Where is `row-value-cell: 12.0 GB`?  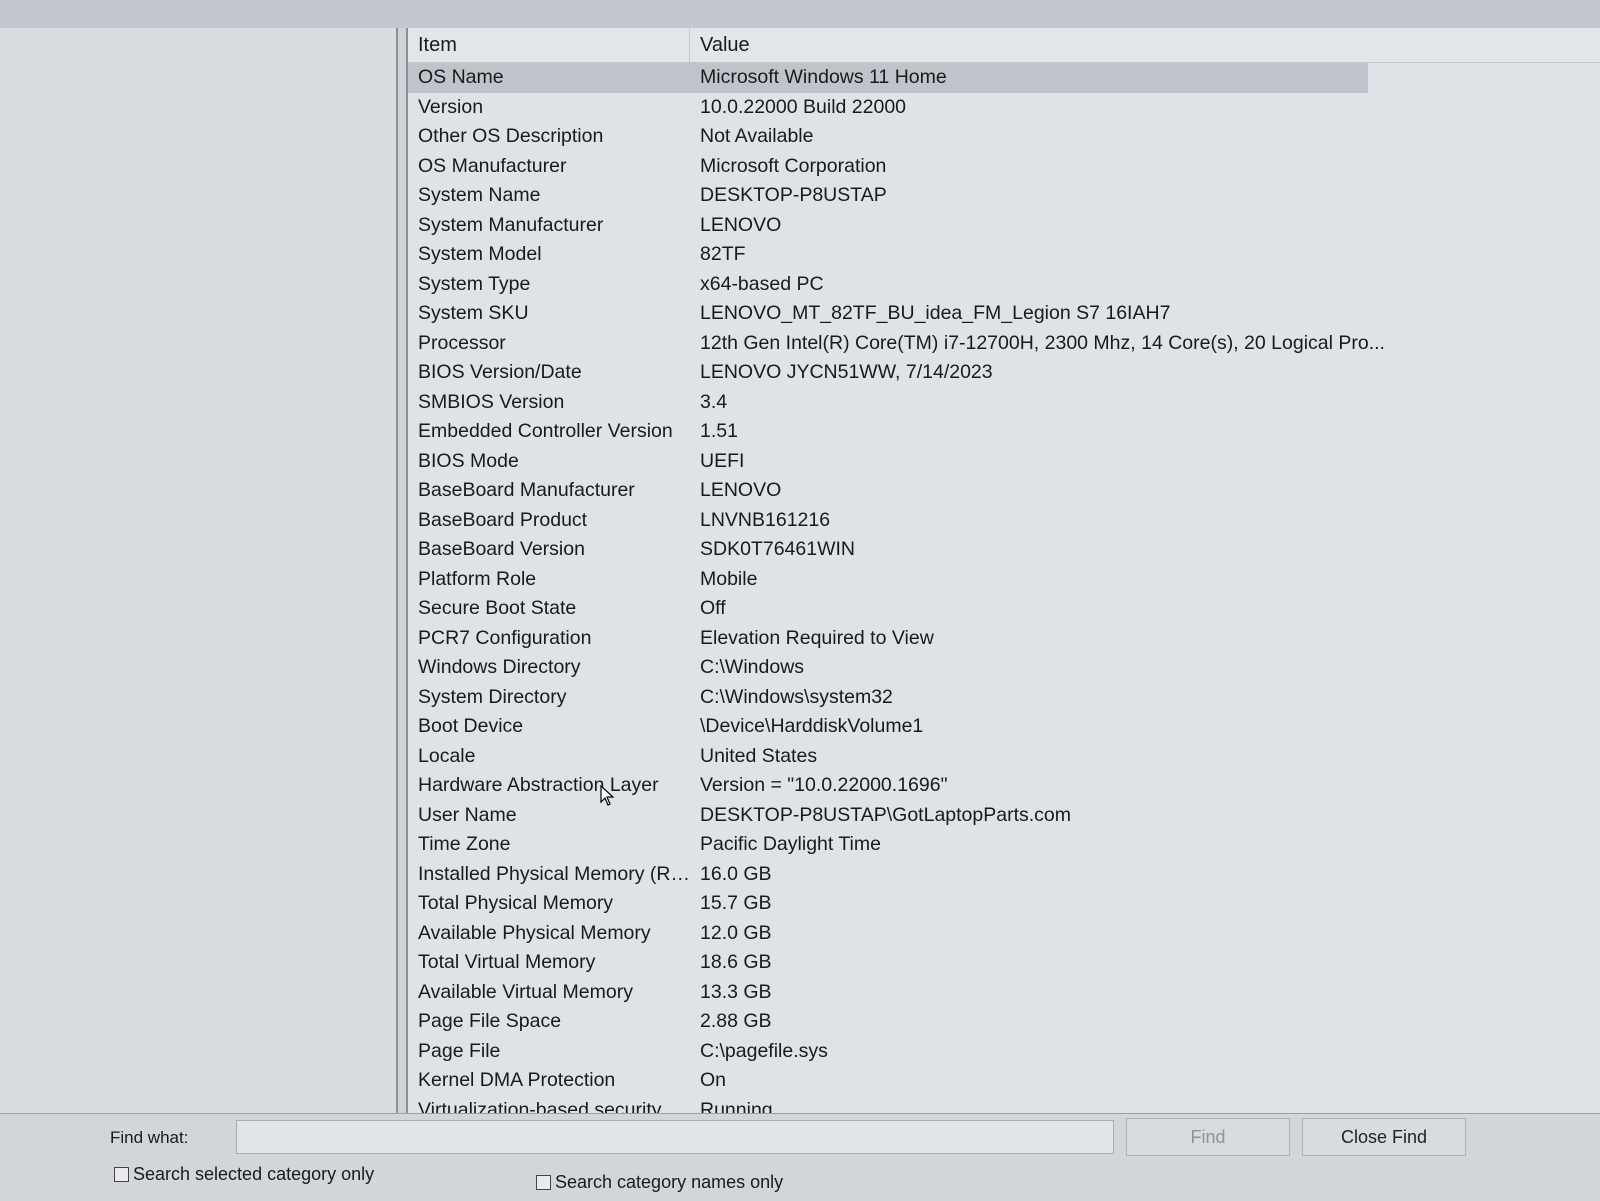 row-value-cell: 12.0 GB is located at coordinates (736, 932).